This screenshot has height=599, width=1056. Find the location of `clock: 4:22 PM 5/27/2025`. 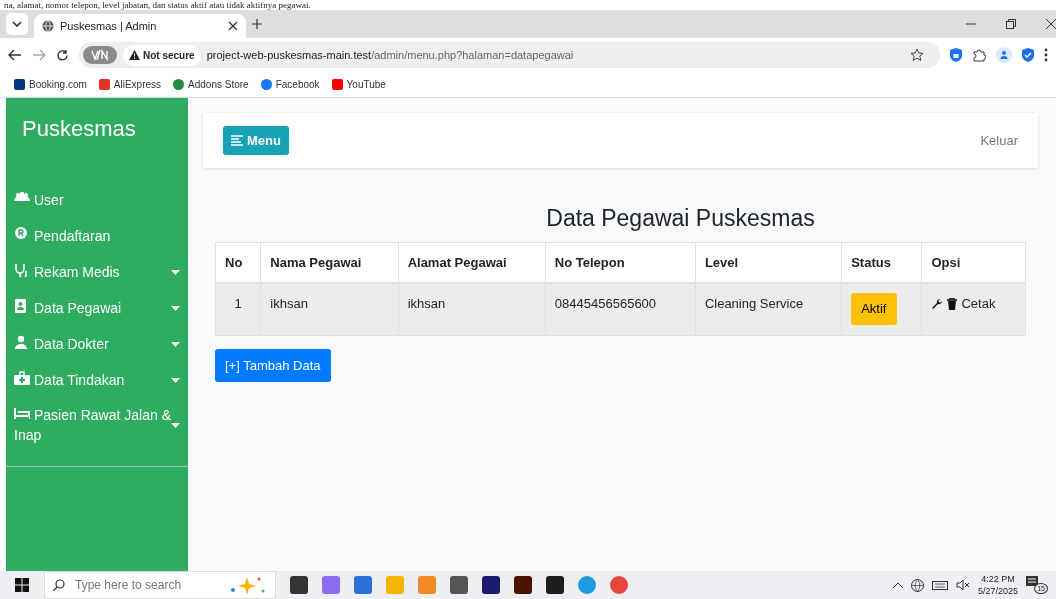

clock: 4:22 PM 5/27/2025 is located at coordinates (997, 585).